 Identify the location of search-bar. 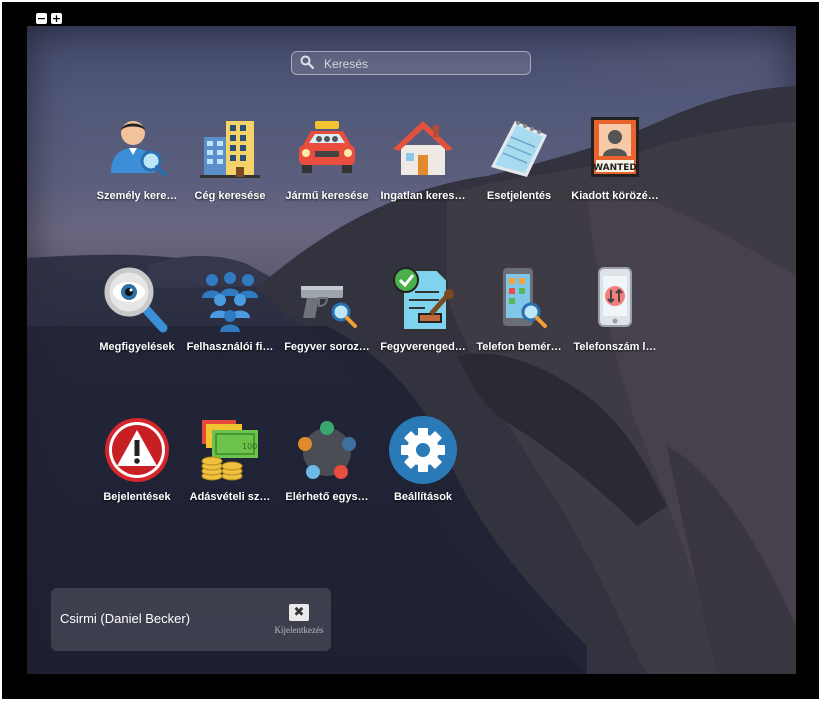
(411, 63).